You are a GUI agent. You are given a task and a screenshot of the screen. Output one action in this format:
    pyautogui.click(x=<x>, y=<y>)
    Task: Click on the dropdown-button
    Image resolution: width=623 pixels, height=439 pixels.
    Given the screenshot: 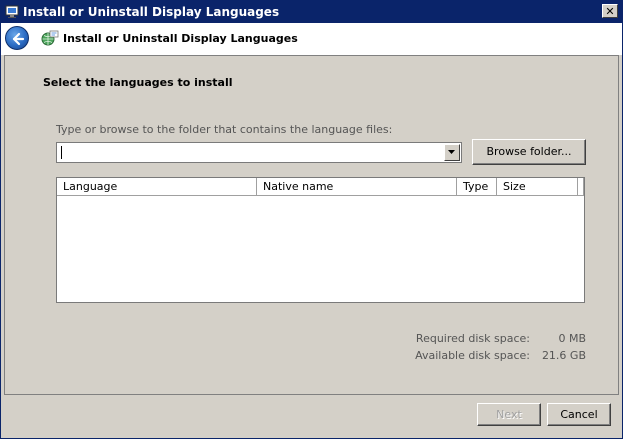 What is the action you would take?
    pyautogui.click(x=452, y=152)
    